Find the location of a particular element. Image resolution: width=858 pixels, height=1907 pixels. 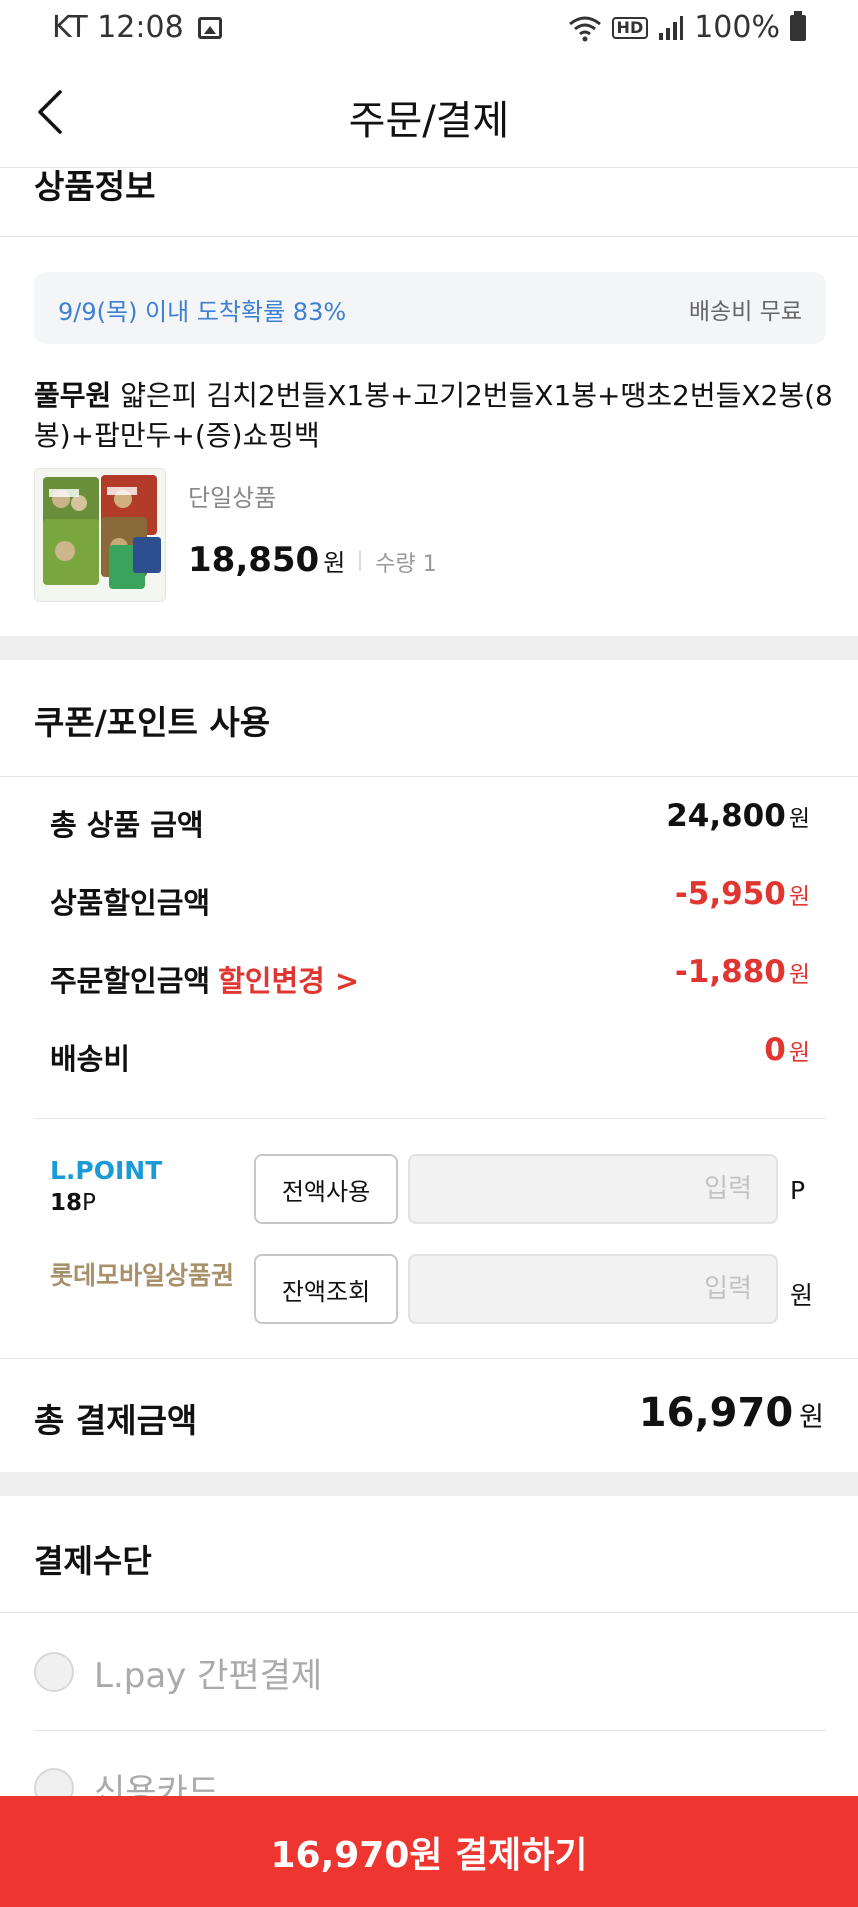

battery-icon is located at coordinates (798, 25).